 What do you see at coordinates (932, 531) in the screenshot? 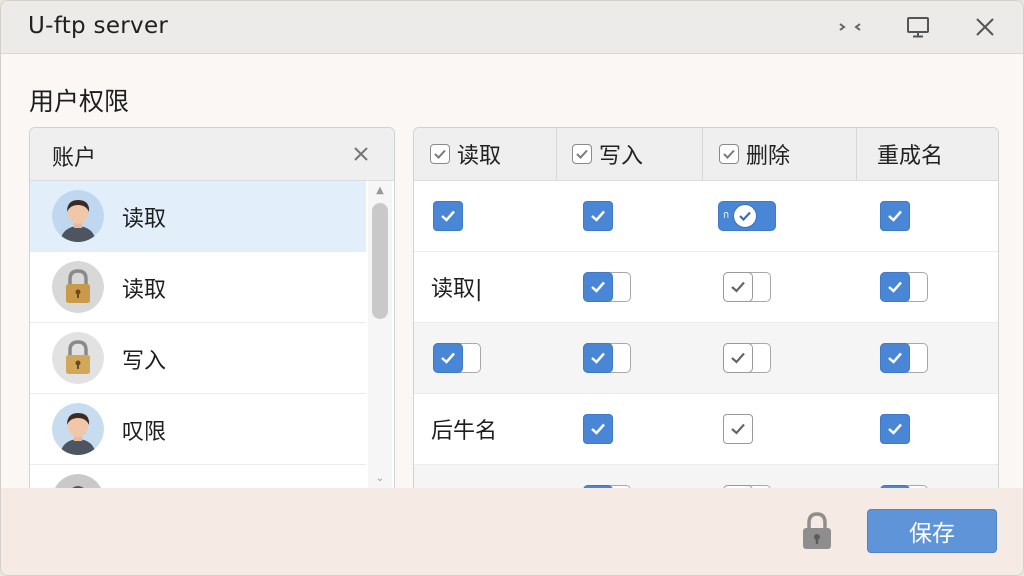
I see `save-button: 保存` at bounding box center [932, 531].